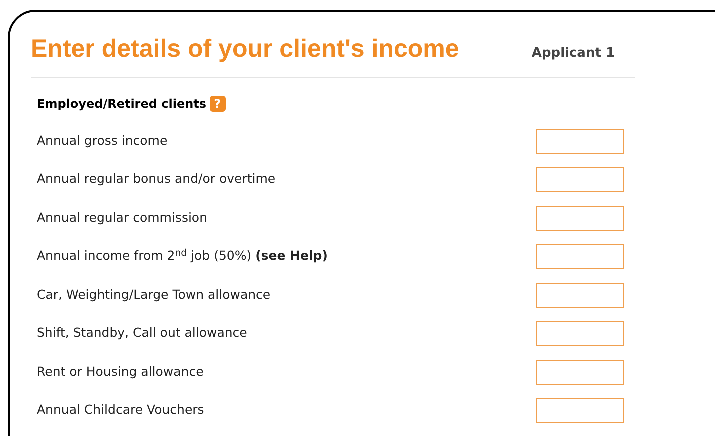 The width and height of the screenshot is (715, 436). Describe the element at coordinates (573, 53) in the screenshot. I see `column-heading: Applicant 1` at that location.